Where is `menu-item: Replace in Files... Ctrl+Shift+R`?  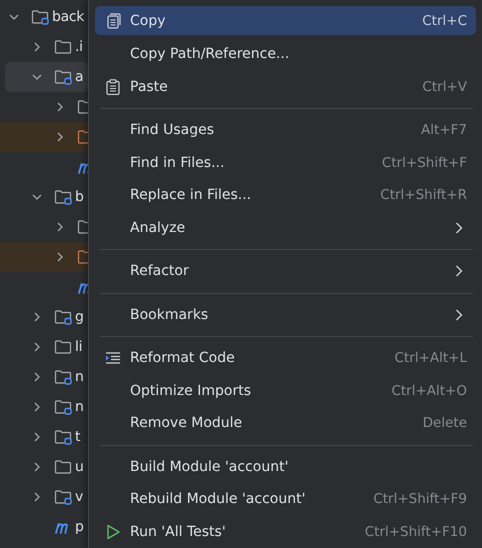 menu-item: Replace in Files... Ctrl+Shift+R is located at coordinates (285, 195).